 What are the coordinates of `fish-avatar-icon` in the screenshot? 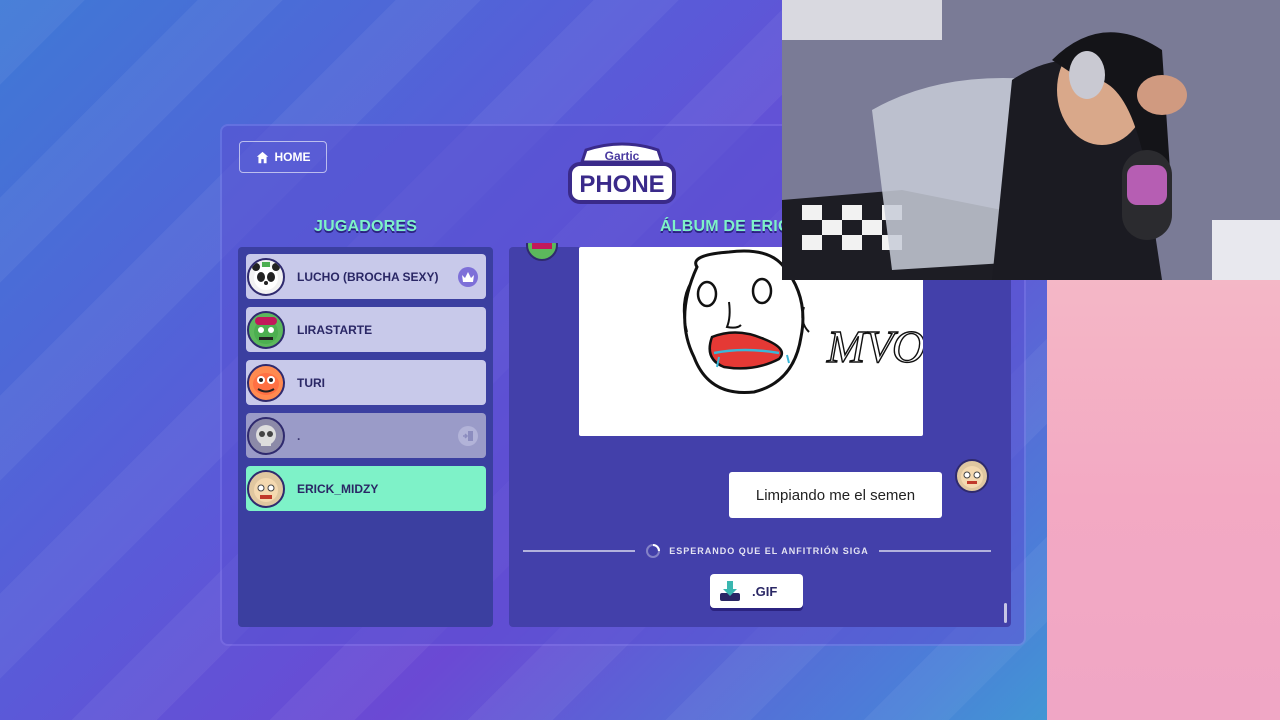 It's located at (266, 382).